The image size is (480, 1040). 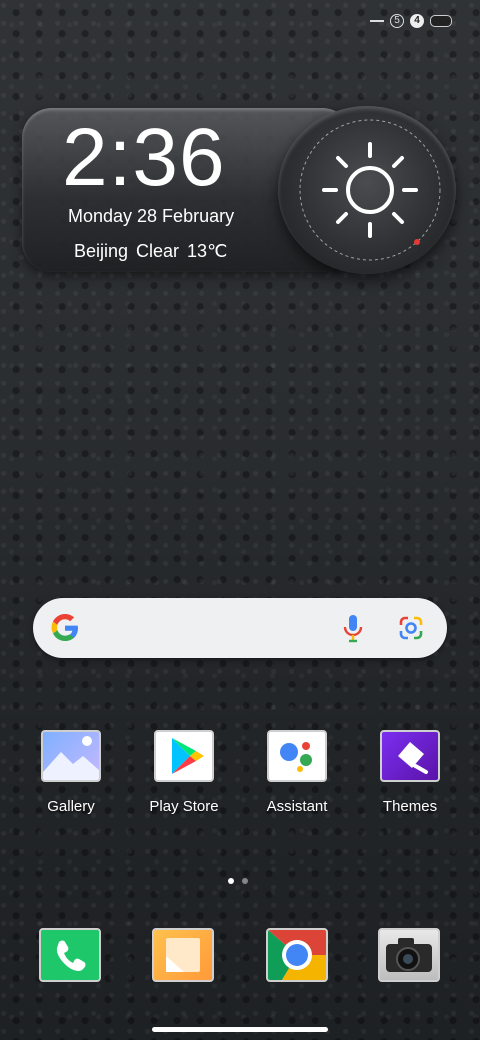 What do you see at coordinates (410, 756) in the screenshot?
I see `themes-icon` at bounding box center [410, 756].